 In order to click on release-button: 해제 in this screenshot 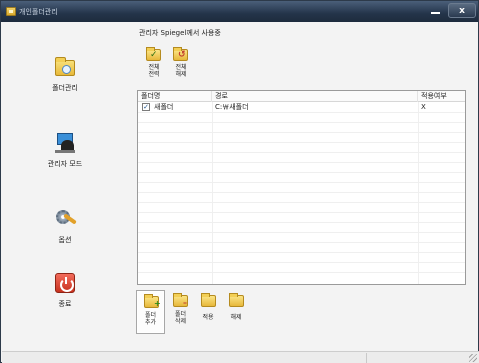, I will do `click(236, 312)`.